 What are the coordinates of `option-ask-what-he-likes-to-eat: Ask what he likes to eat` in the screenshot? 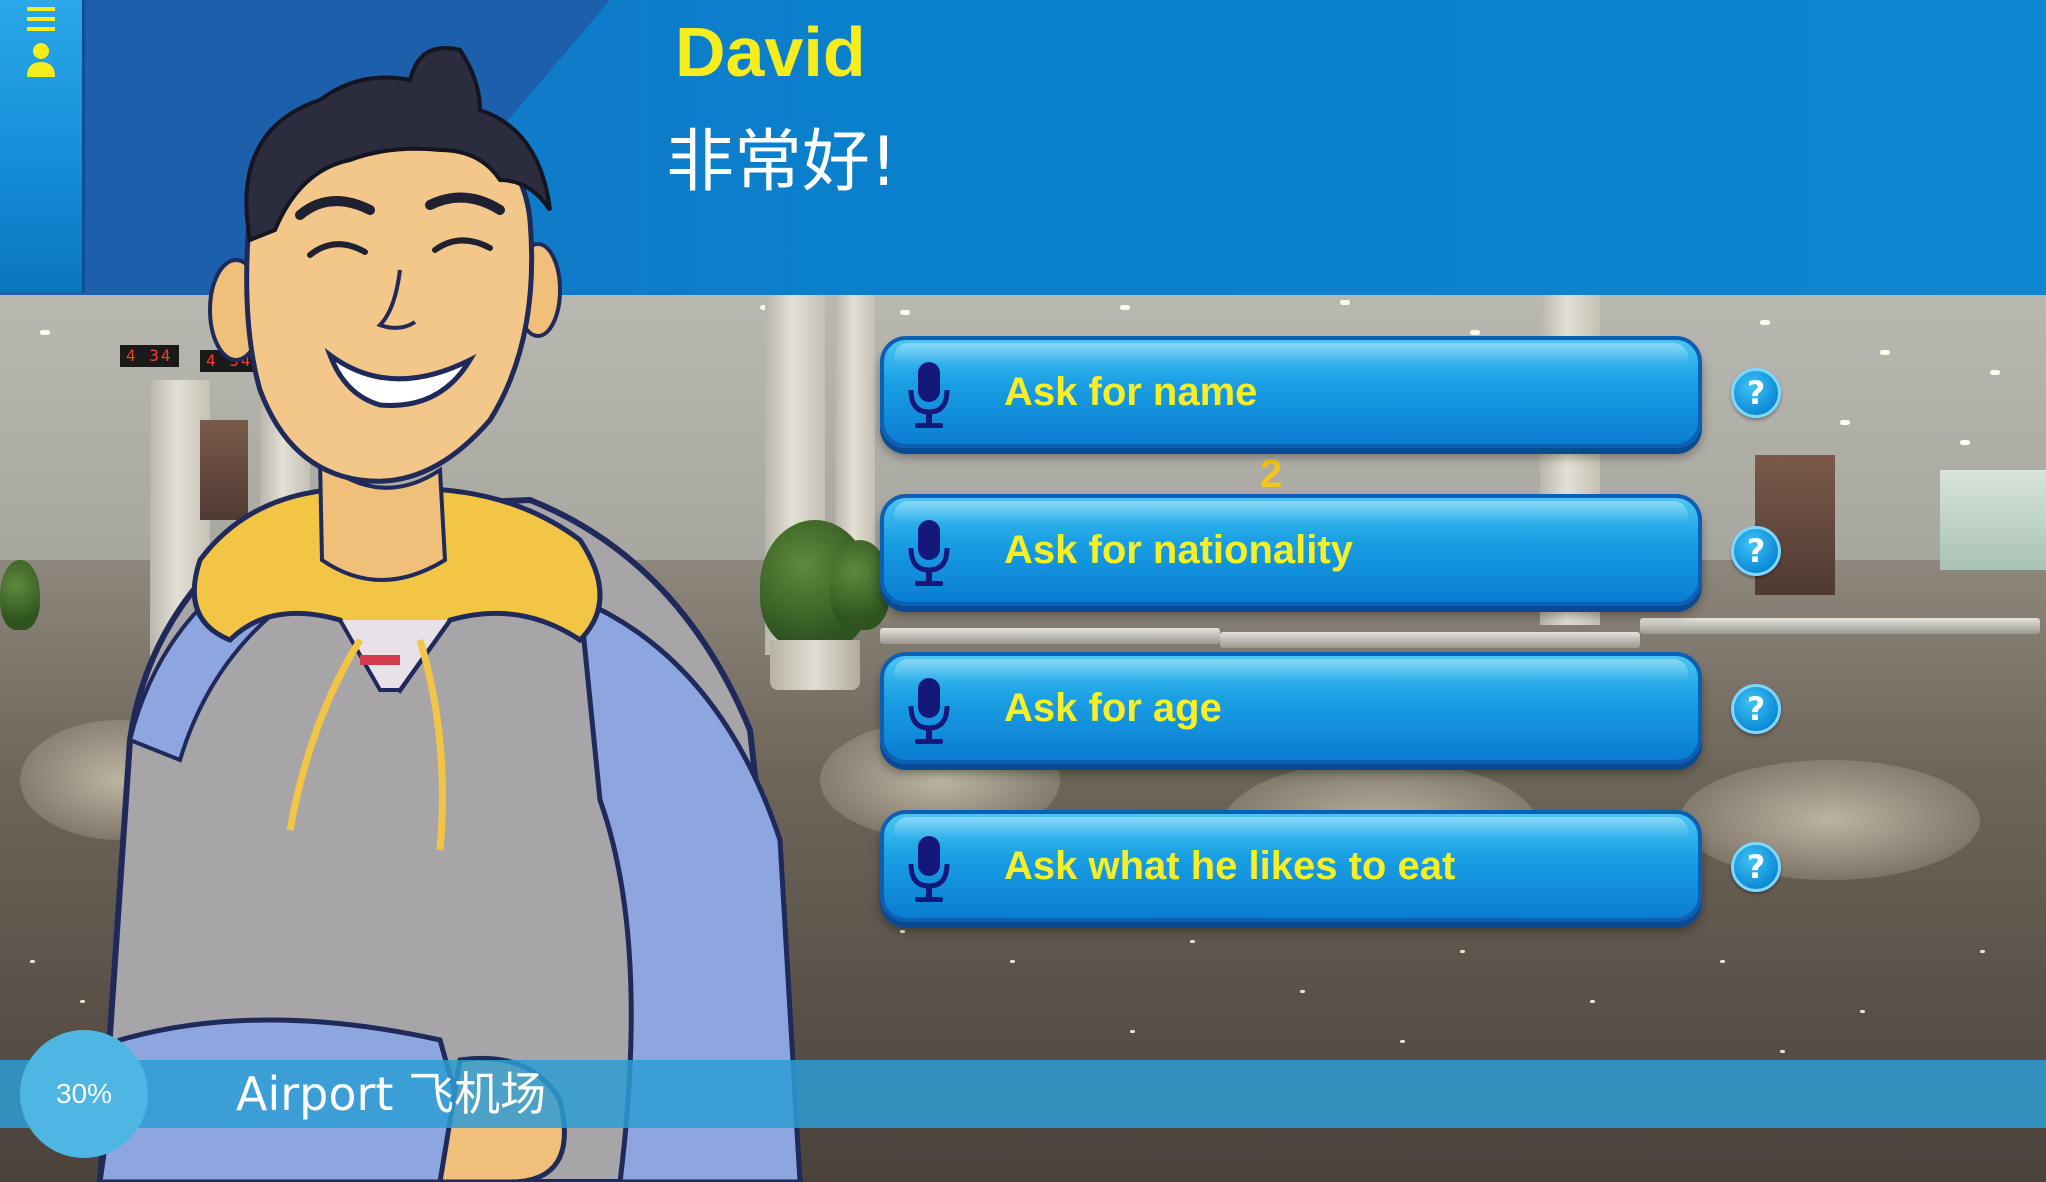 It's located at (1291, 866).